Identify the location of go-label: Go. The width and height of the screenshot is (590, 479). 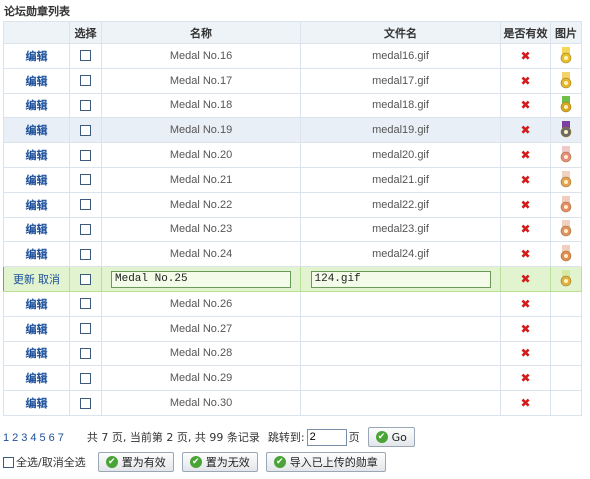
(399, 437).